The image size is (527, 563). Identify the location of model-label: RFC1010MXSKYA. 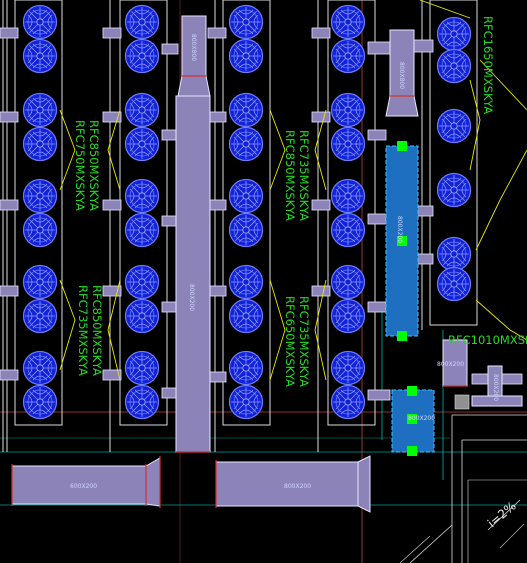
(487, 340).